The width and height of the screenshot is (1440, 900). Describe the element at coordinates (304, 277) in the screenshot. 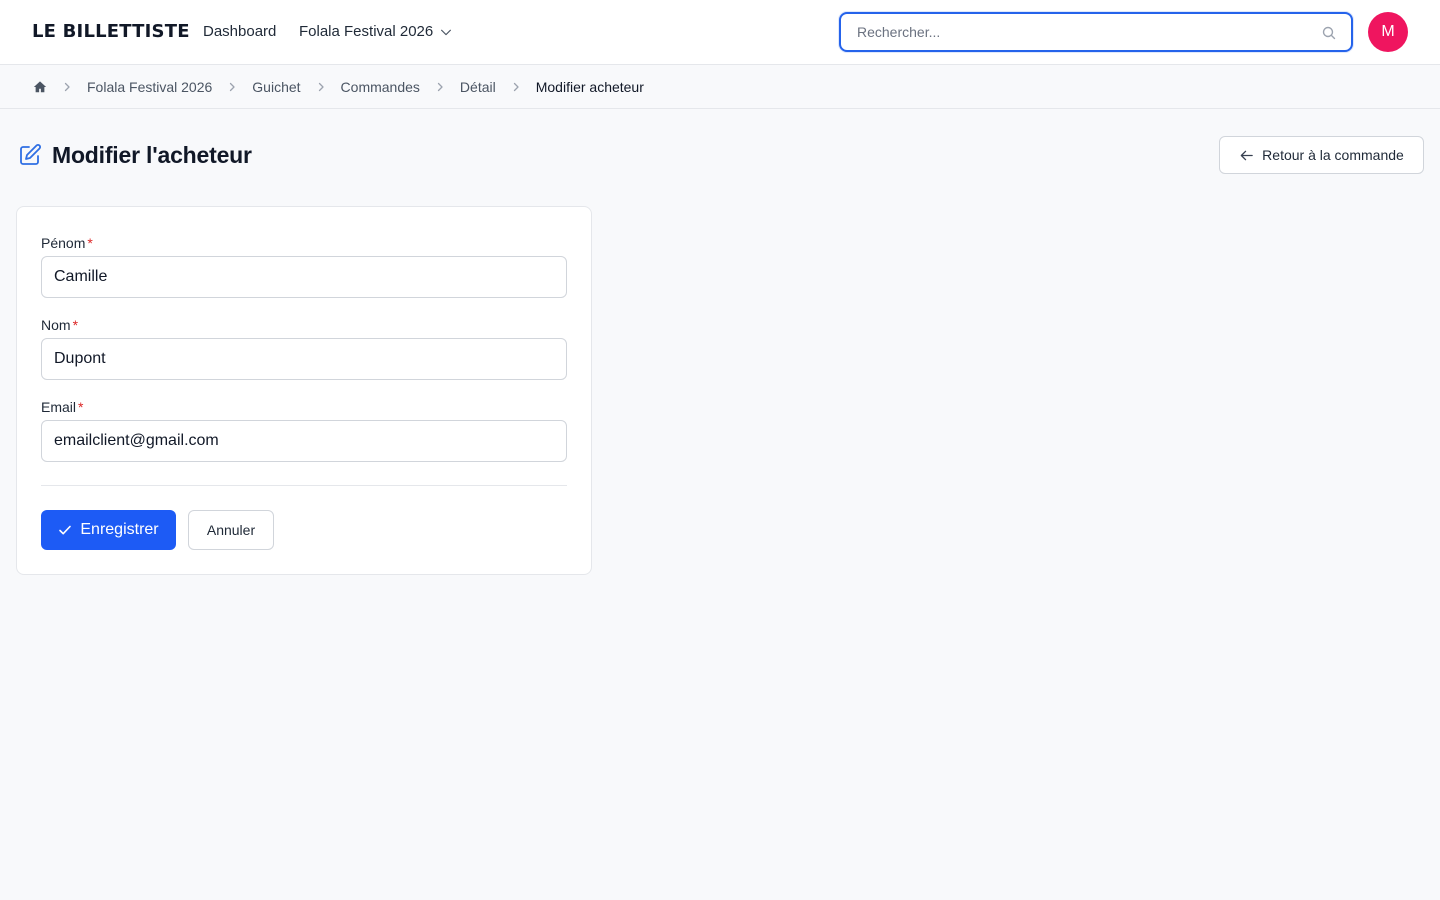

I see `firstname-field` at that location.